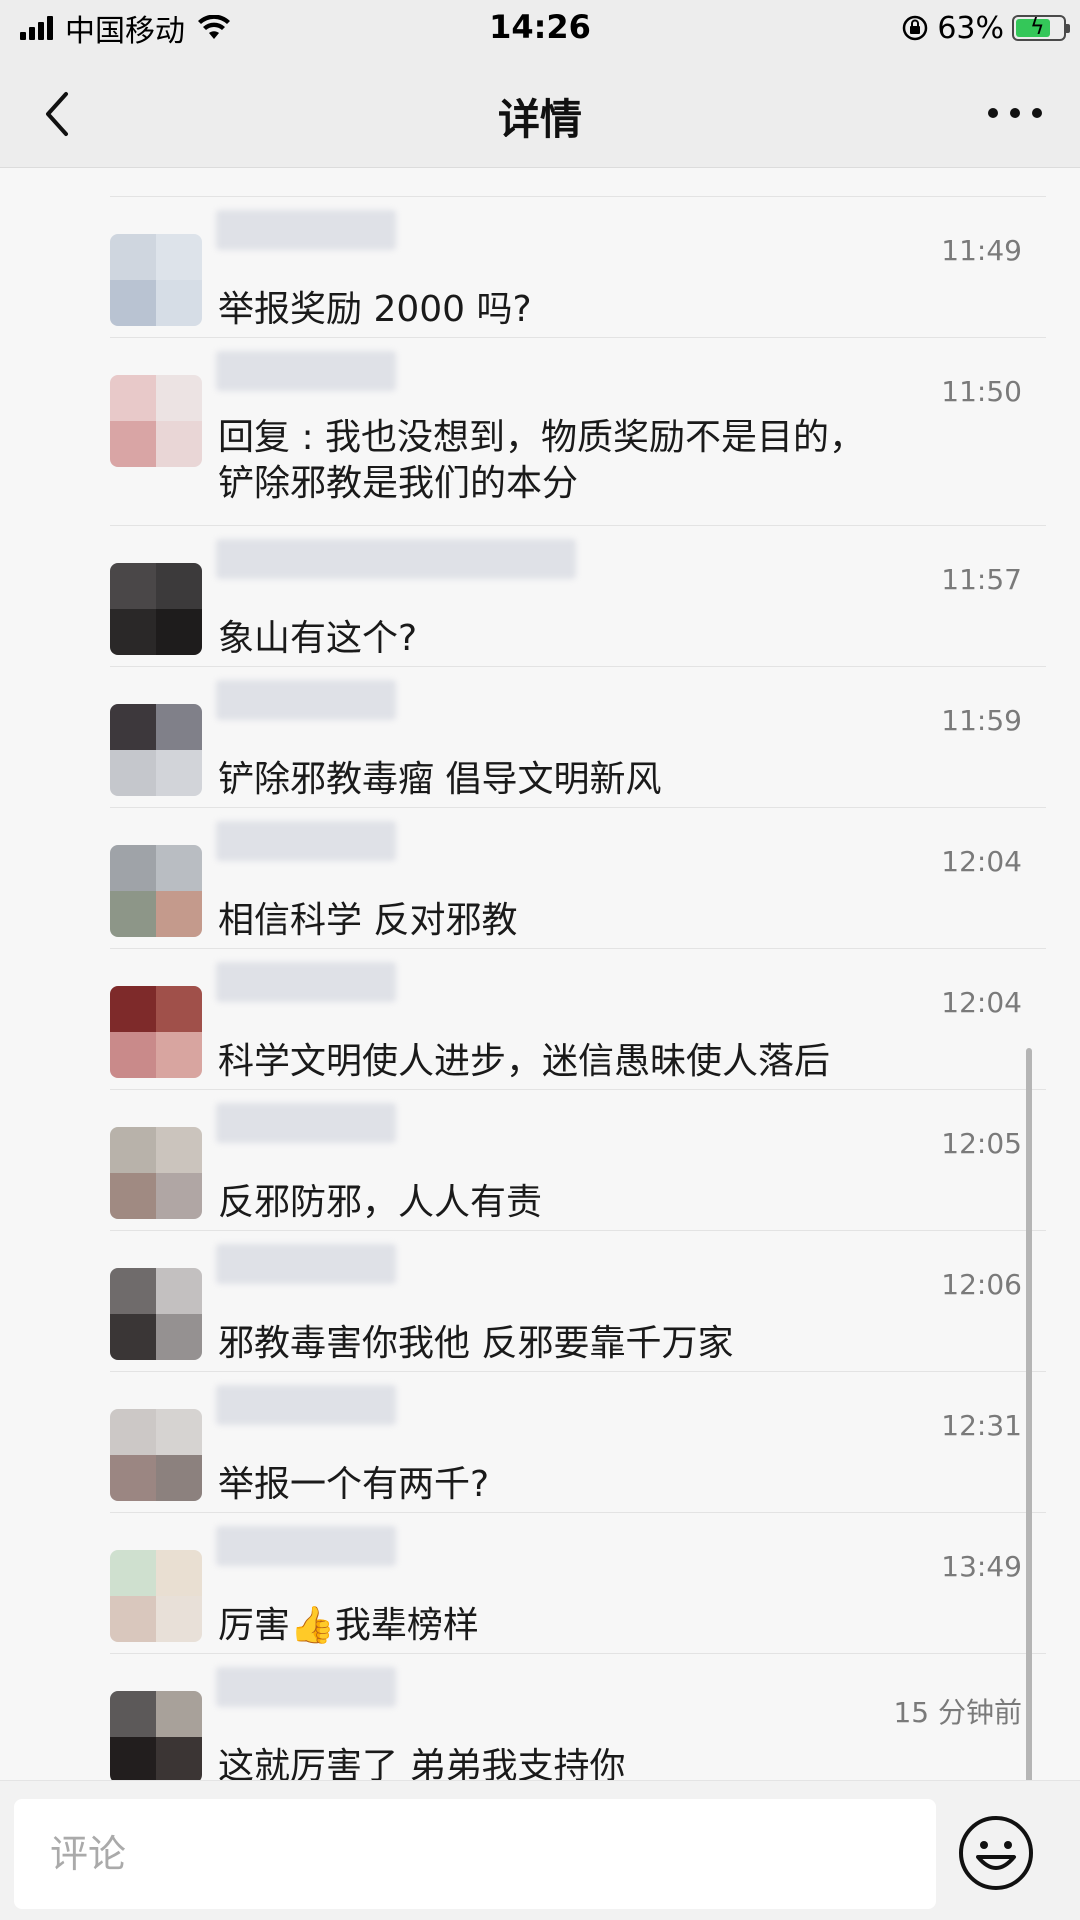 The image size is (1080, 1920). What do you see at coordinates (536, 1582) in the screenshot?
I see `list-item: 13:49 厉害👍我辈榜样` at bounding box center [536, 1582].